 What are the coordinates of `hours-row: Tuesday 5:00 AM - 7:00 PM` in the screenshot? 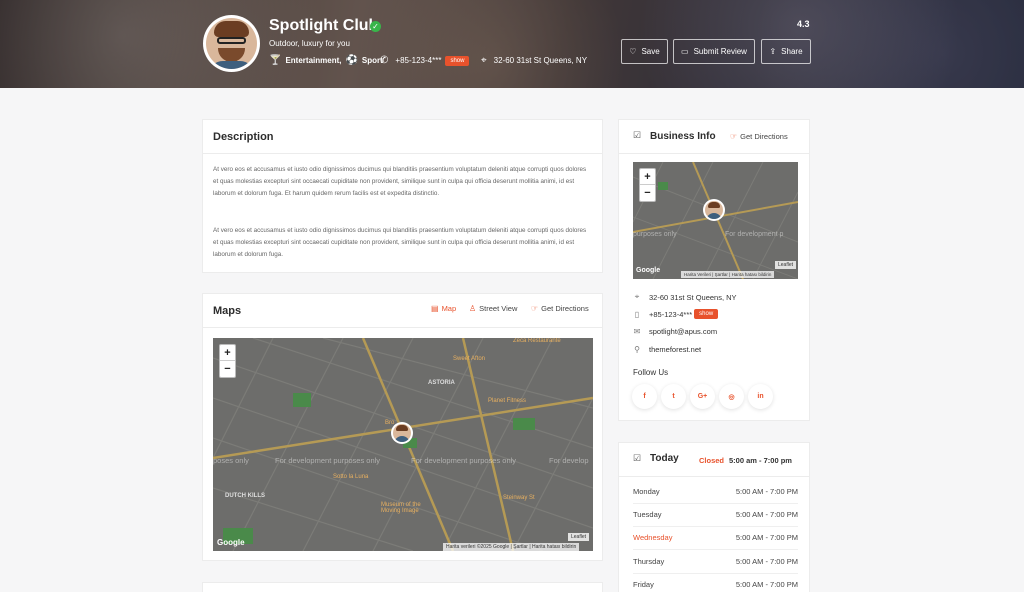 It's located at (715, 514).